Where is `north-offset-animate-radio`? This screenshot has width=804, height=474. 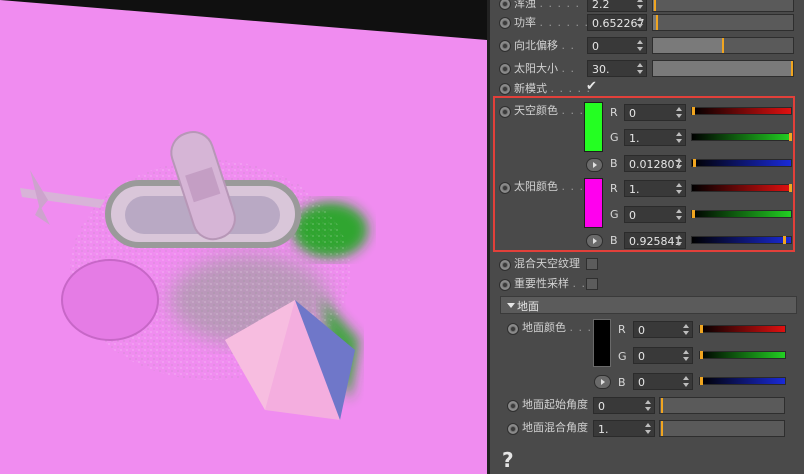 north-offset-animate-radio is located at coordinates (505, 46).